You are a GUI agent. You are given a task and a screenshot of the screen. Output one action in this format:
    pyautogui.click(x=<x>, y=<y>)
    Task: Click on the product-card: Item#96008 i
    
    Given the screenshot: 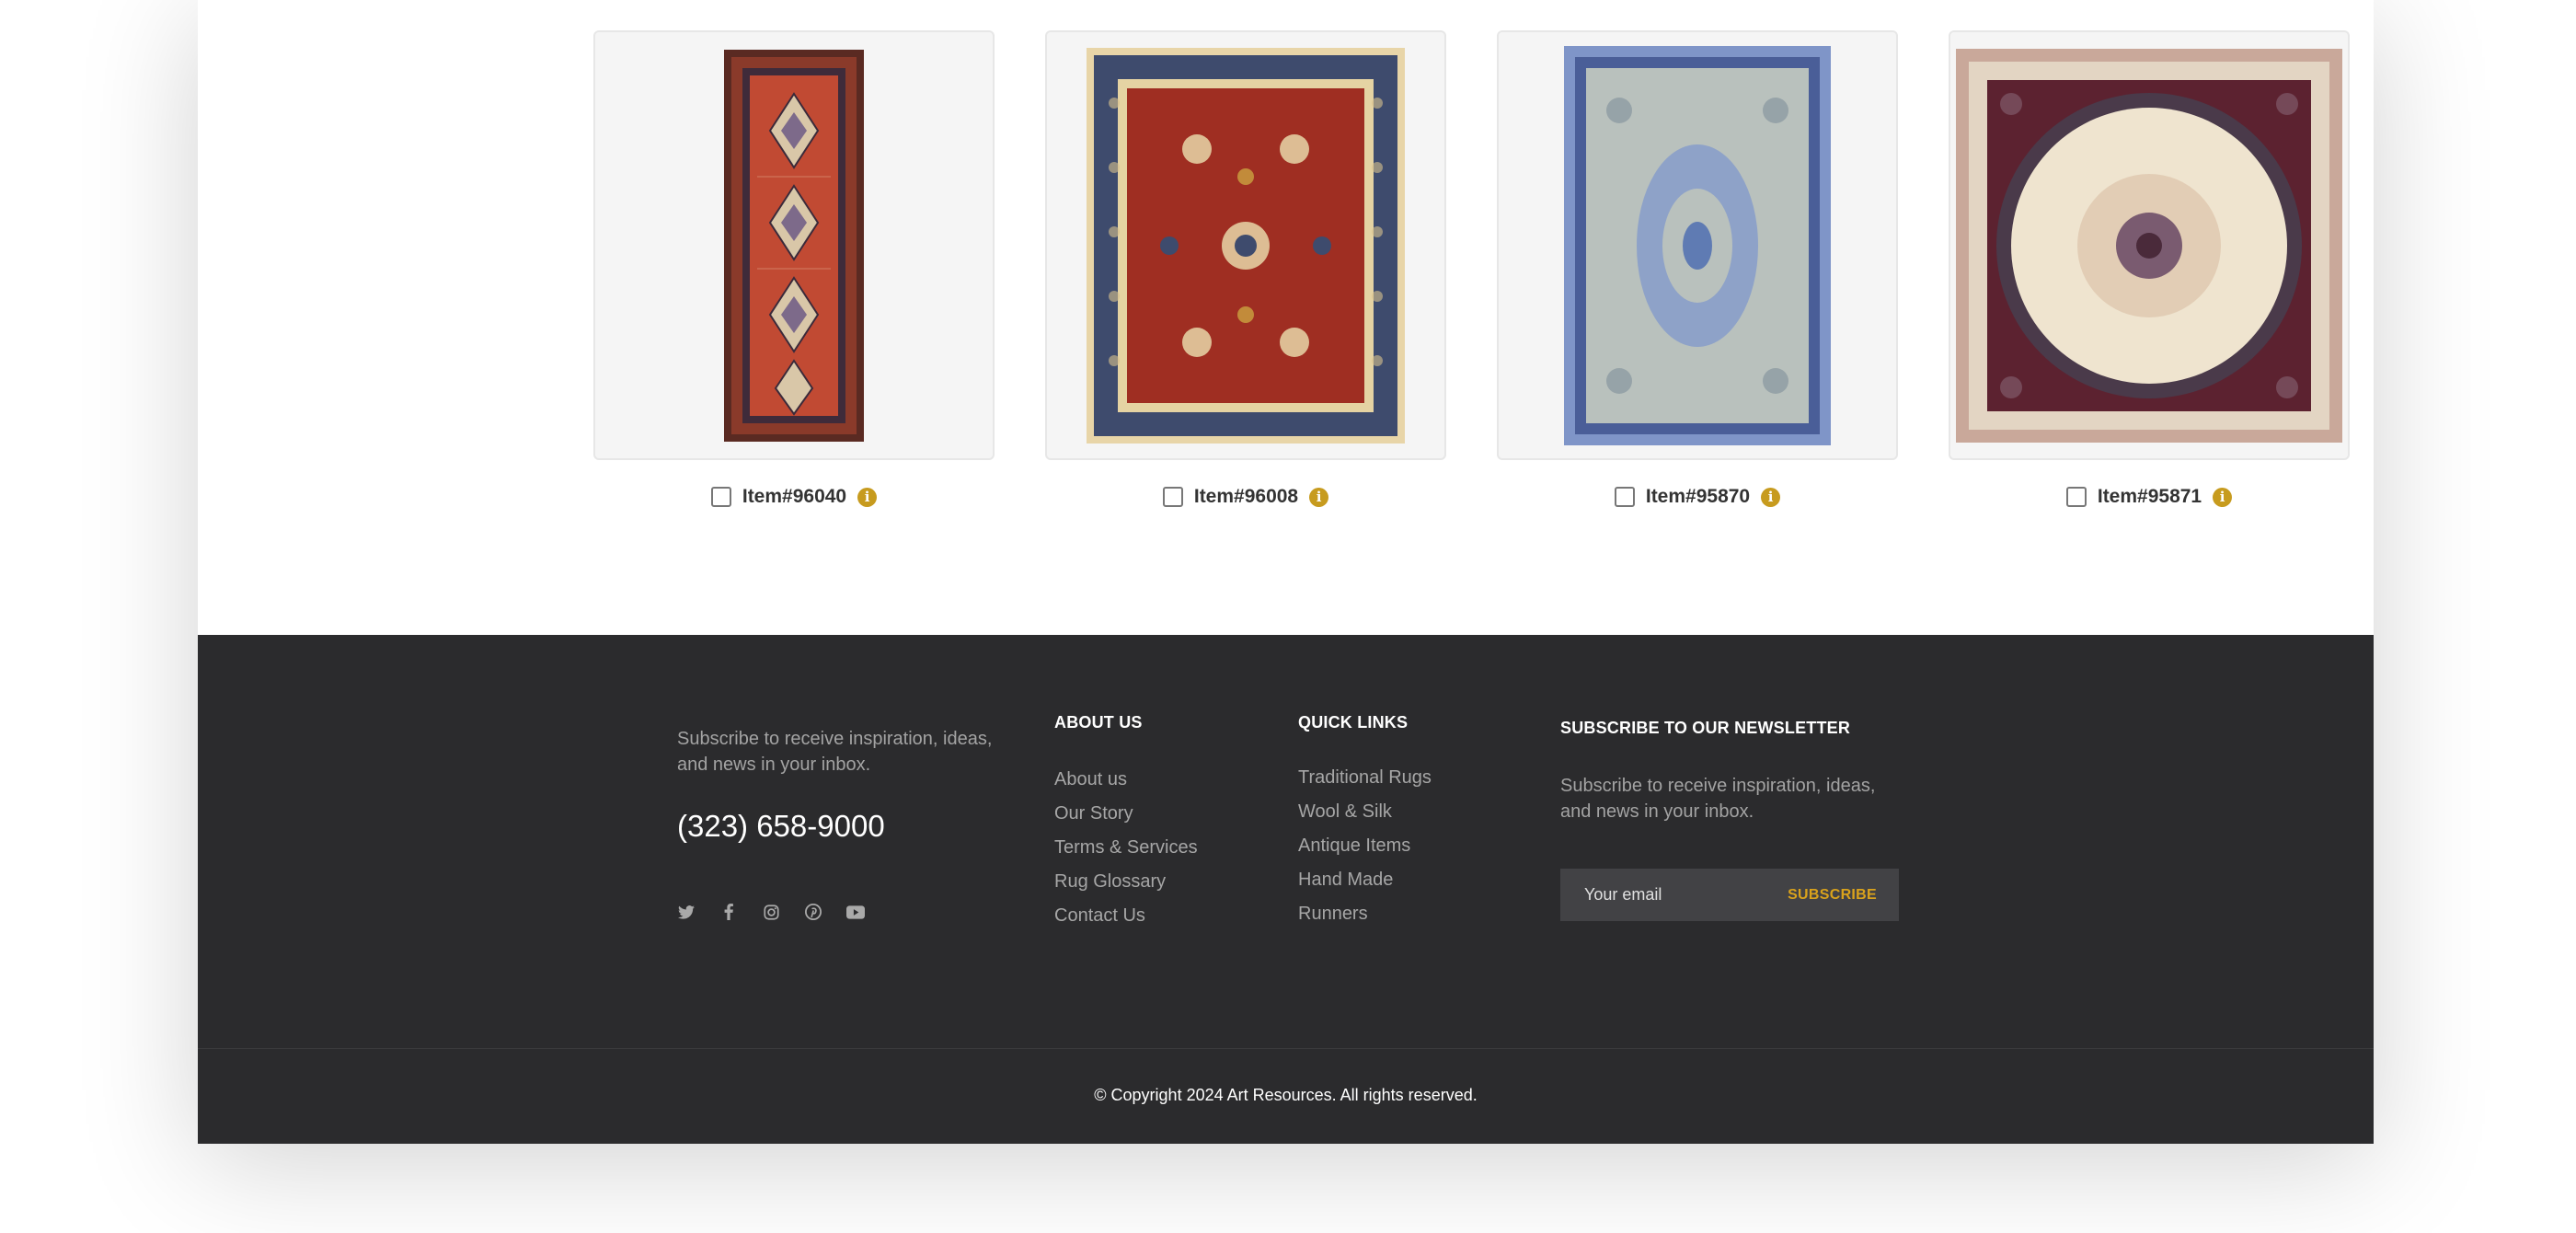 What is the action you would take?
    pyautogui.click(x=1245, y=269)
    